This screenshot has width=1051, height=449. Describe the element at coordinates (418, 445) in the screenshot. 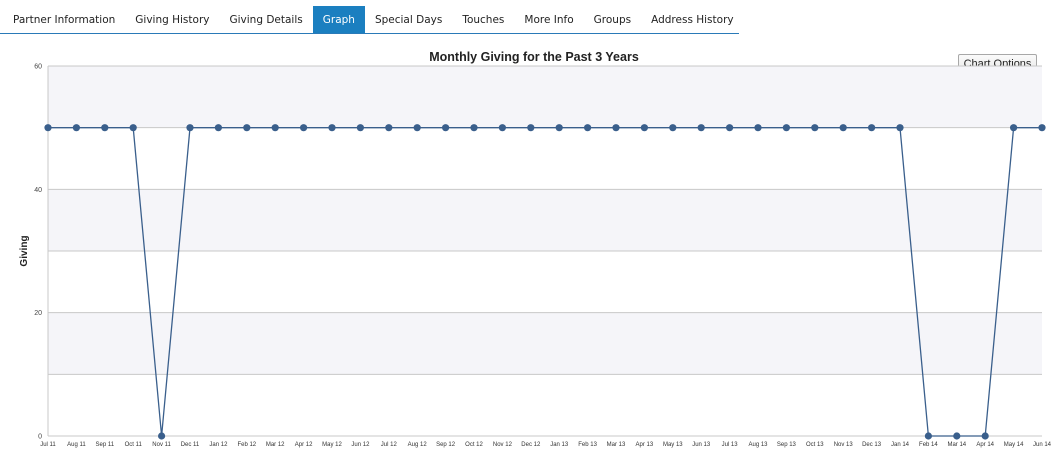

I see `x-tick-label: Aug 12` at that location.